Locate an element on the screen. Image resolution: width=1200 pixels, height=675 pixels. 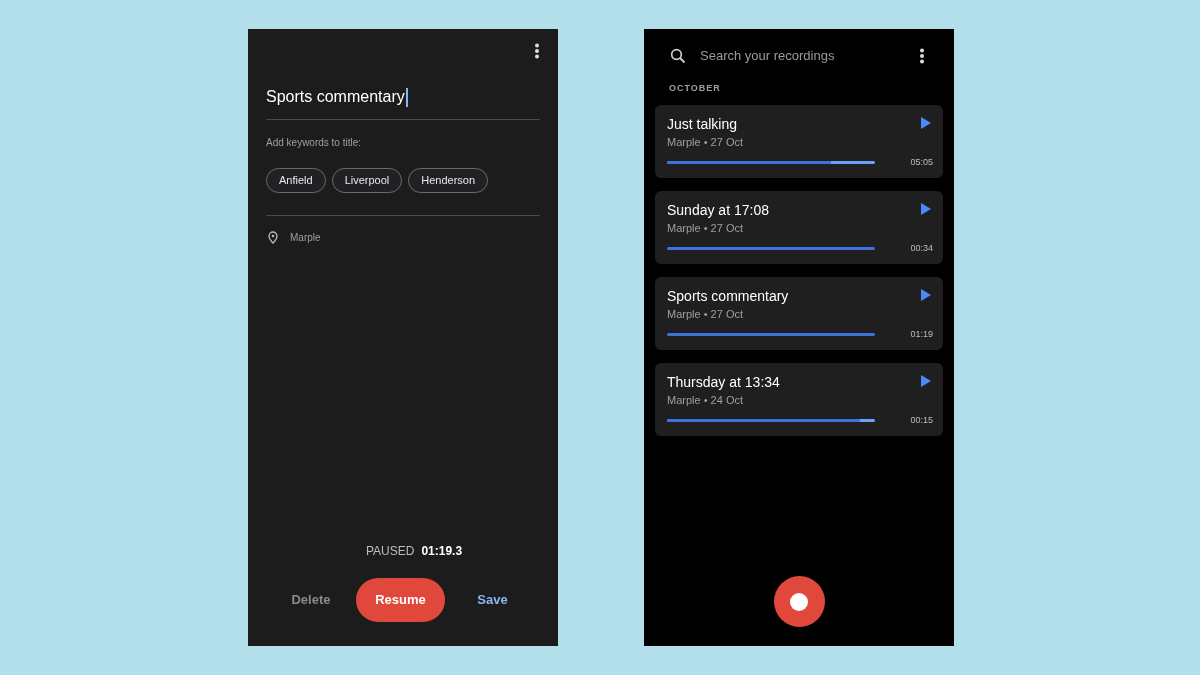
recording-card: Sports commentary Marple • 27 Oct 01:19 is located at coordinates (799, 313).